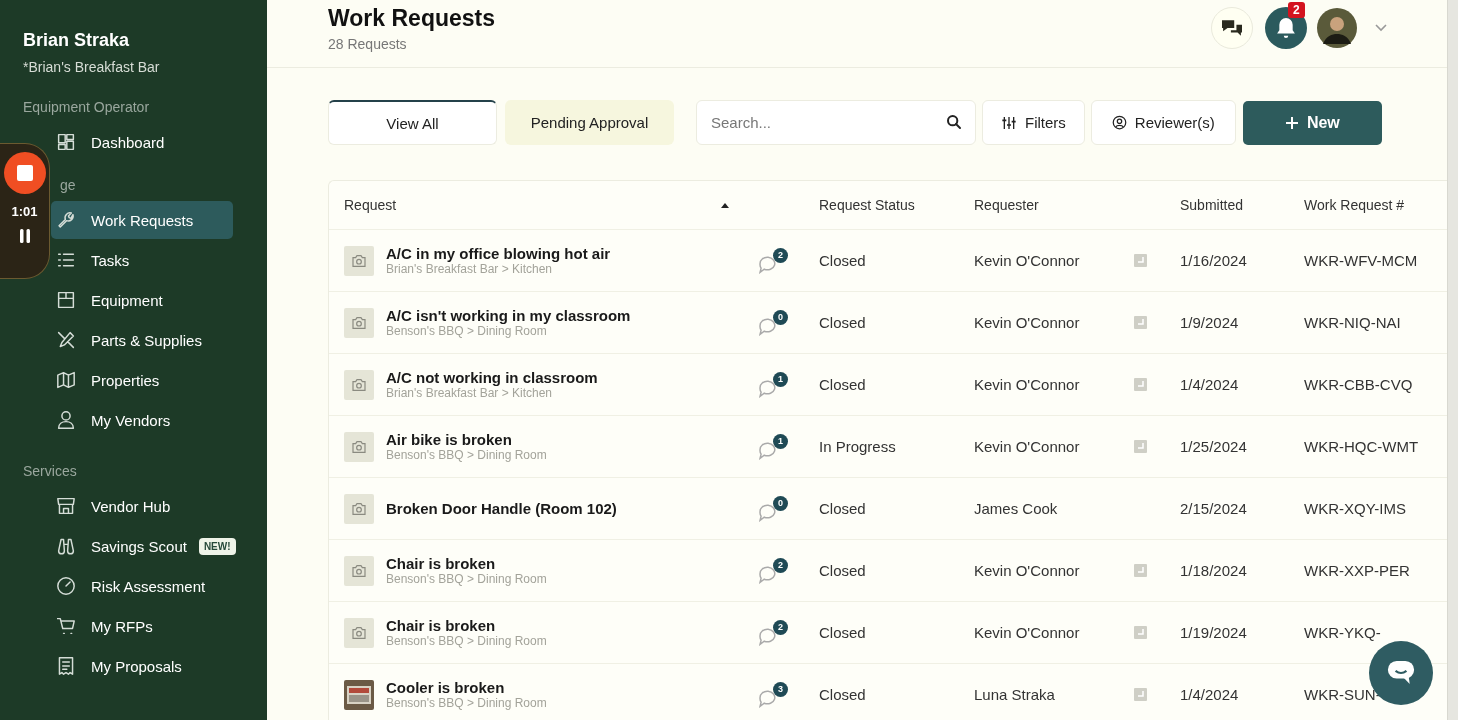 The width and height of the screenshot is (1458, 720). What do you see at coordinates (1163, 122) in the screenshot?
I see `reviewers-button: Reviewer(s)` at bounding box center [1163, 122].